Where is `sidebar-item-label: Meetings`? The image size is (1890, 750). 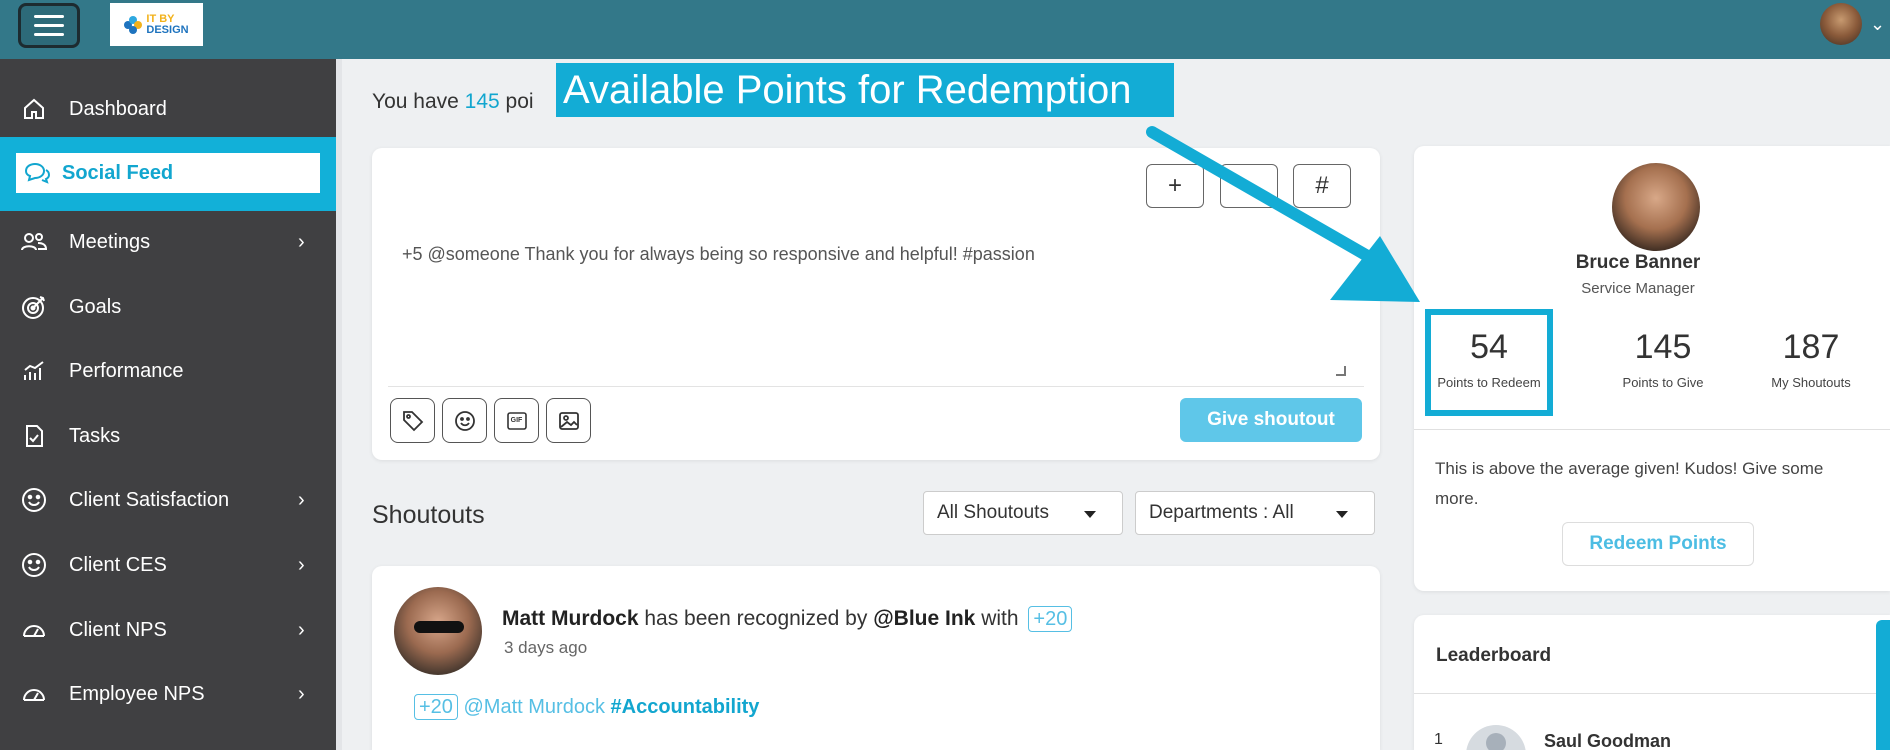 sidebar-item-label: Meetings is located at coordinates (110, 241).